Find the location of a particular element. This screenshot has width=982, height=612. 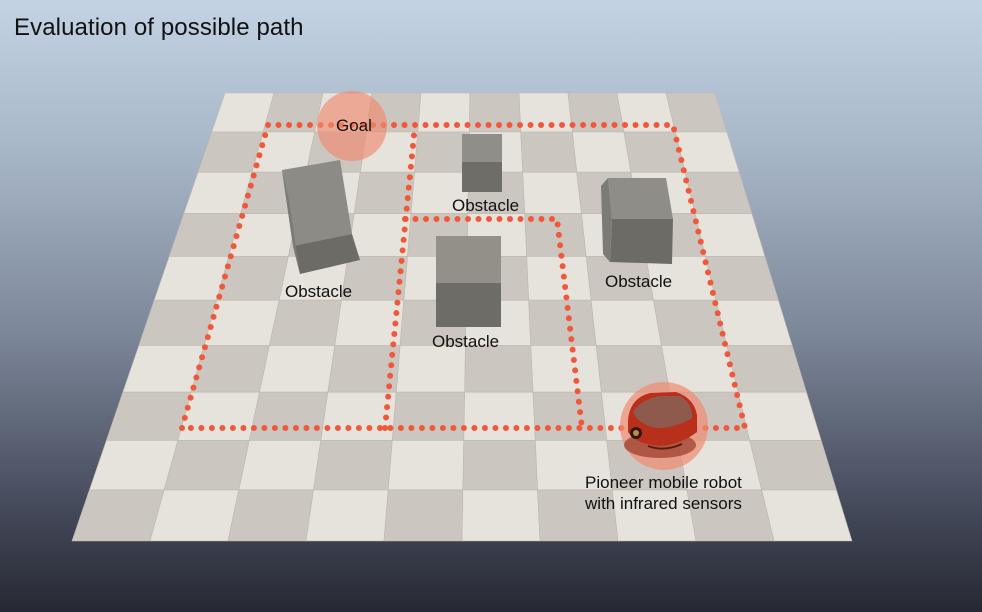

obstacle-label-right: Obstacle is located at coordinates (639, 281).